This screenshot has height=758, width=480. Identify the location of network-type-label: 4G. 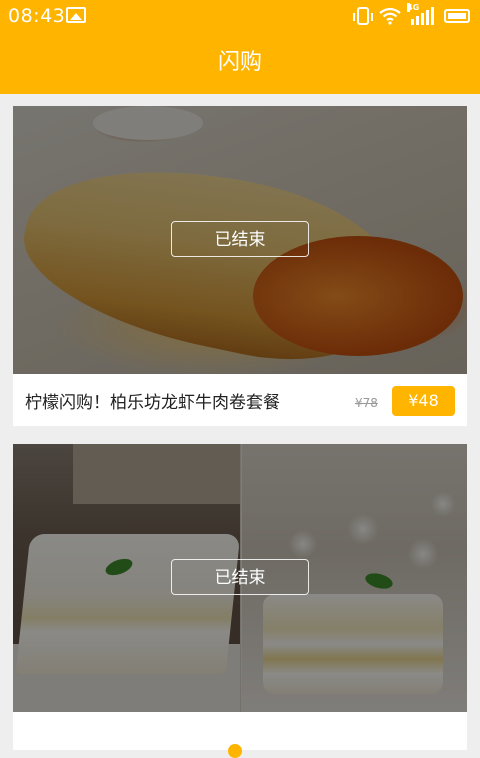
(413, 7).